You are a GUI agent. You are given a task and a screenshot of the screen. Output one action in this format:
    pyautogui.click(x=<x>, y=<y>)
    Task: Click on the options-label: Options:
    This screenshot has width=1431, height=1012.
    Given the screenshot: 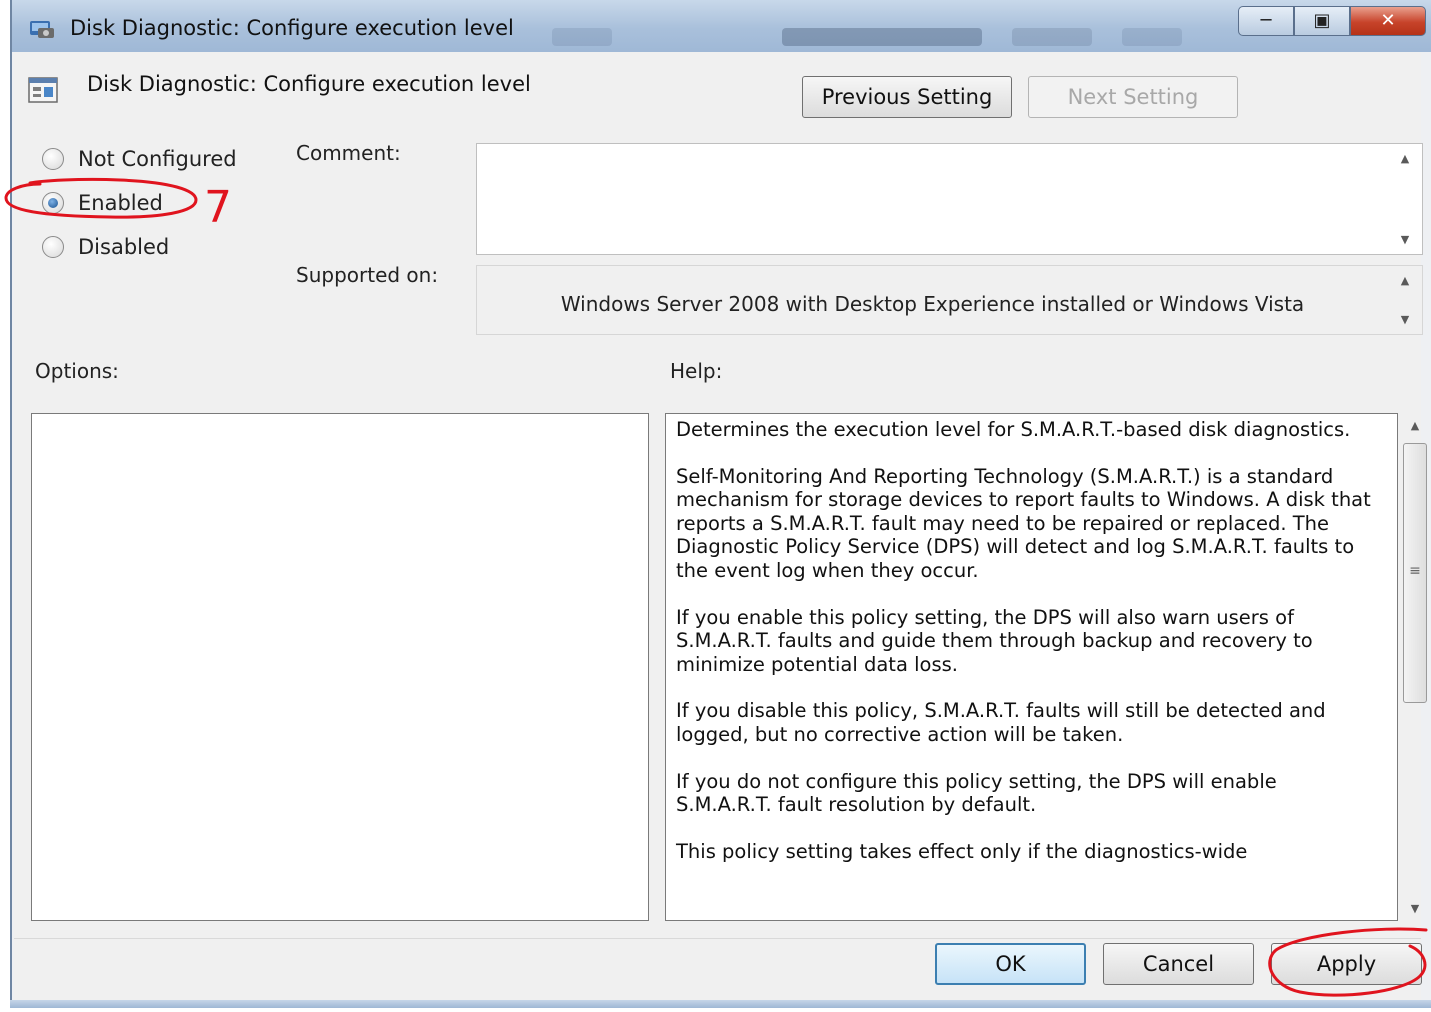 What is the action you would take?
    pyautogui.click(x=77, y=371)
    